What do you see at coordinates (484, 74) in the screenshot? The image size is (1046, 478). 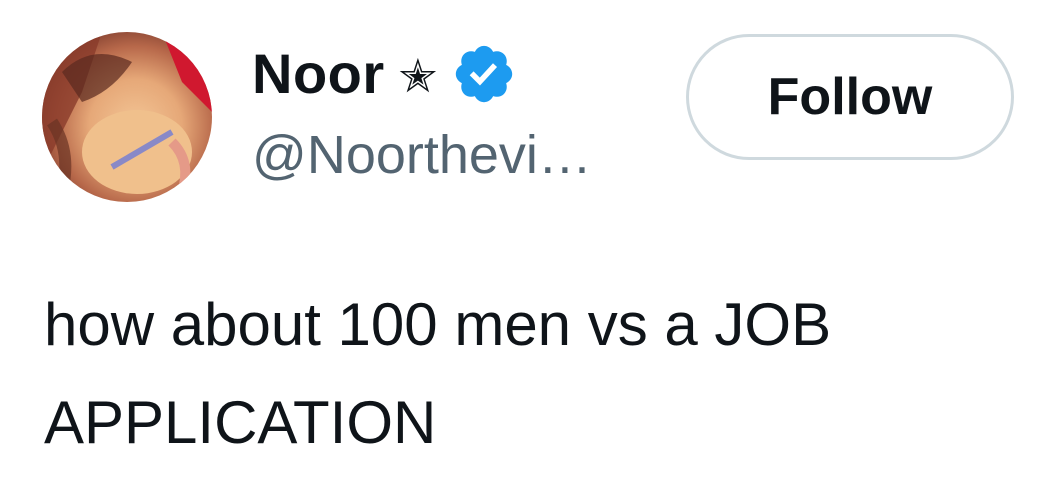 I see `verified-badge-icon` at bounding box center [484, 74].